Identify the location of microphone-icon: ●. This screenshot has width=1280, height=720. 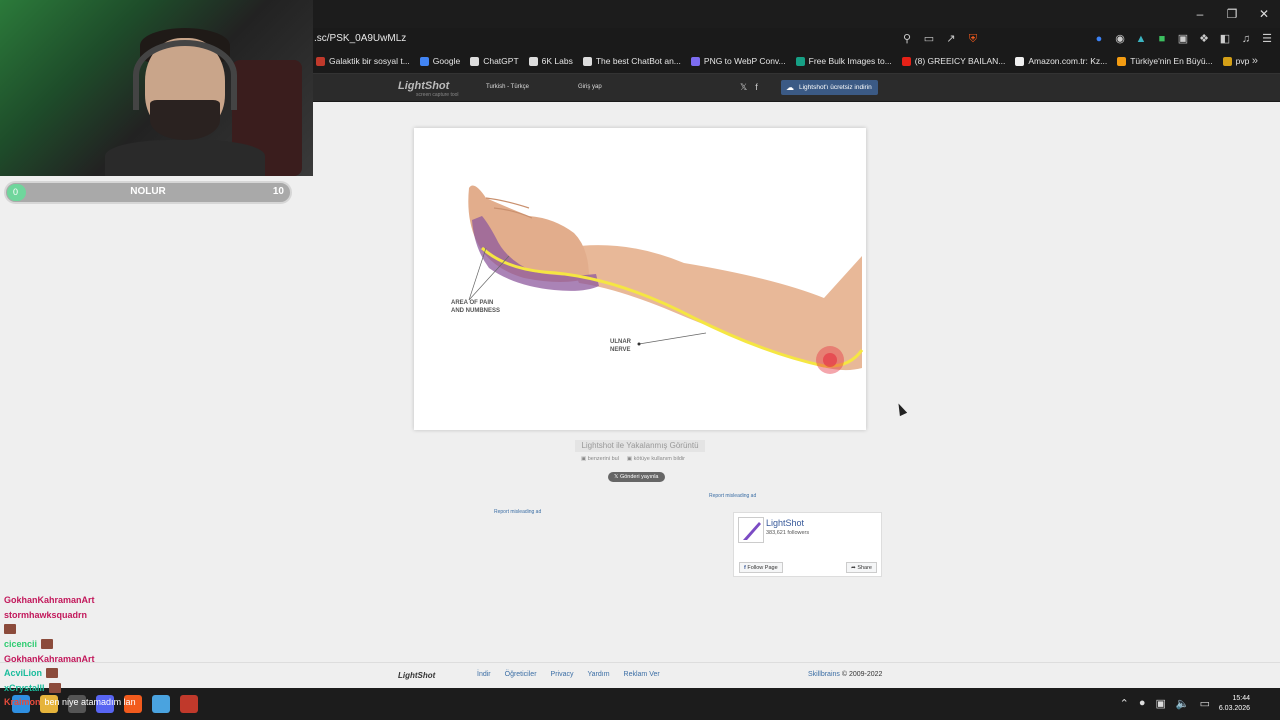
(1142, 703).